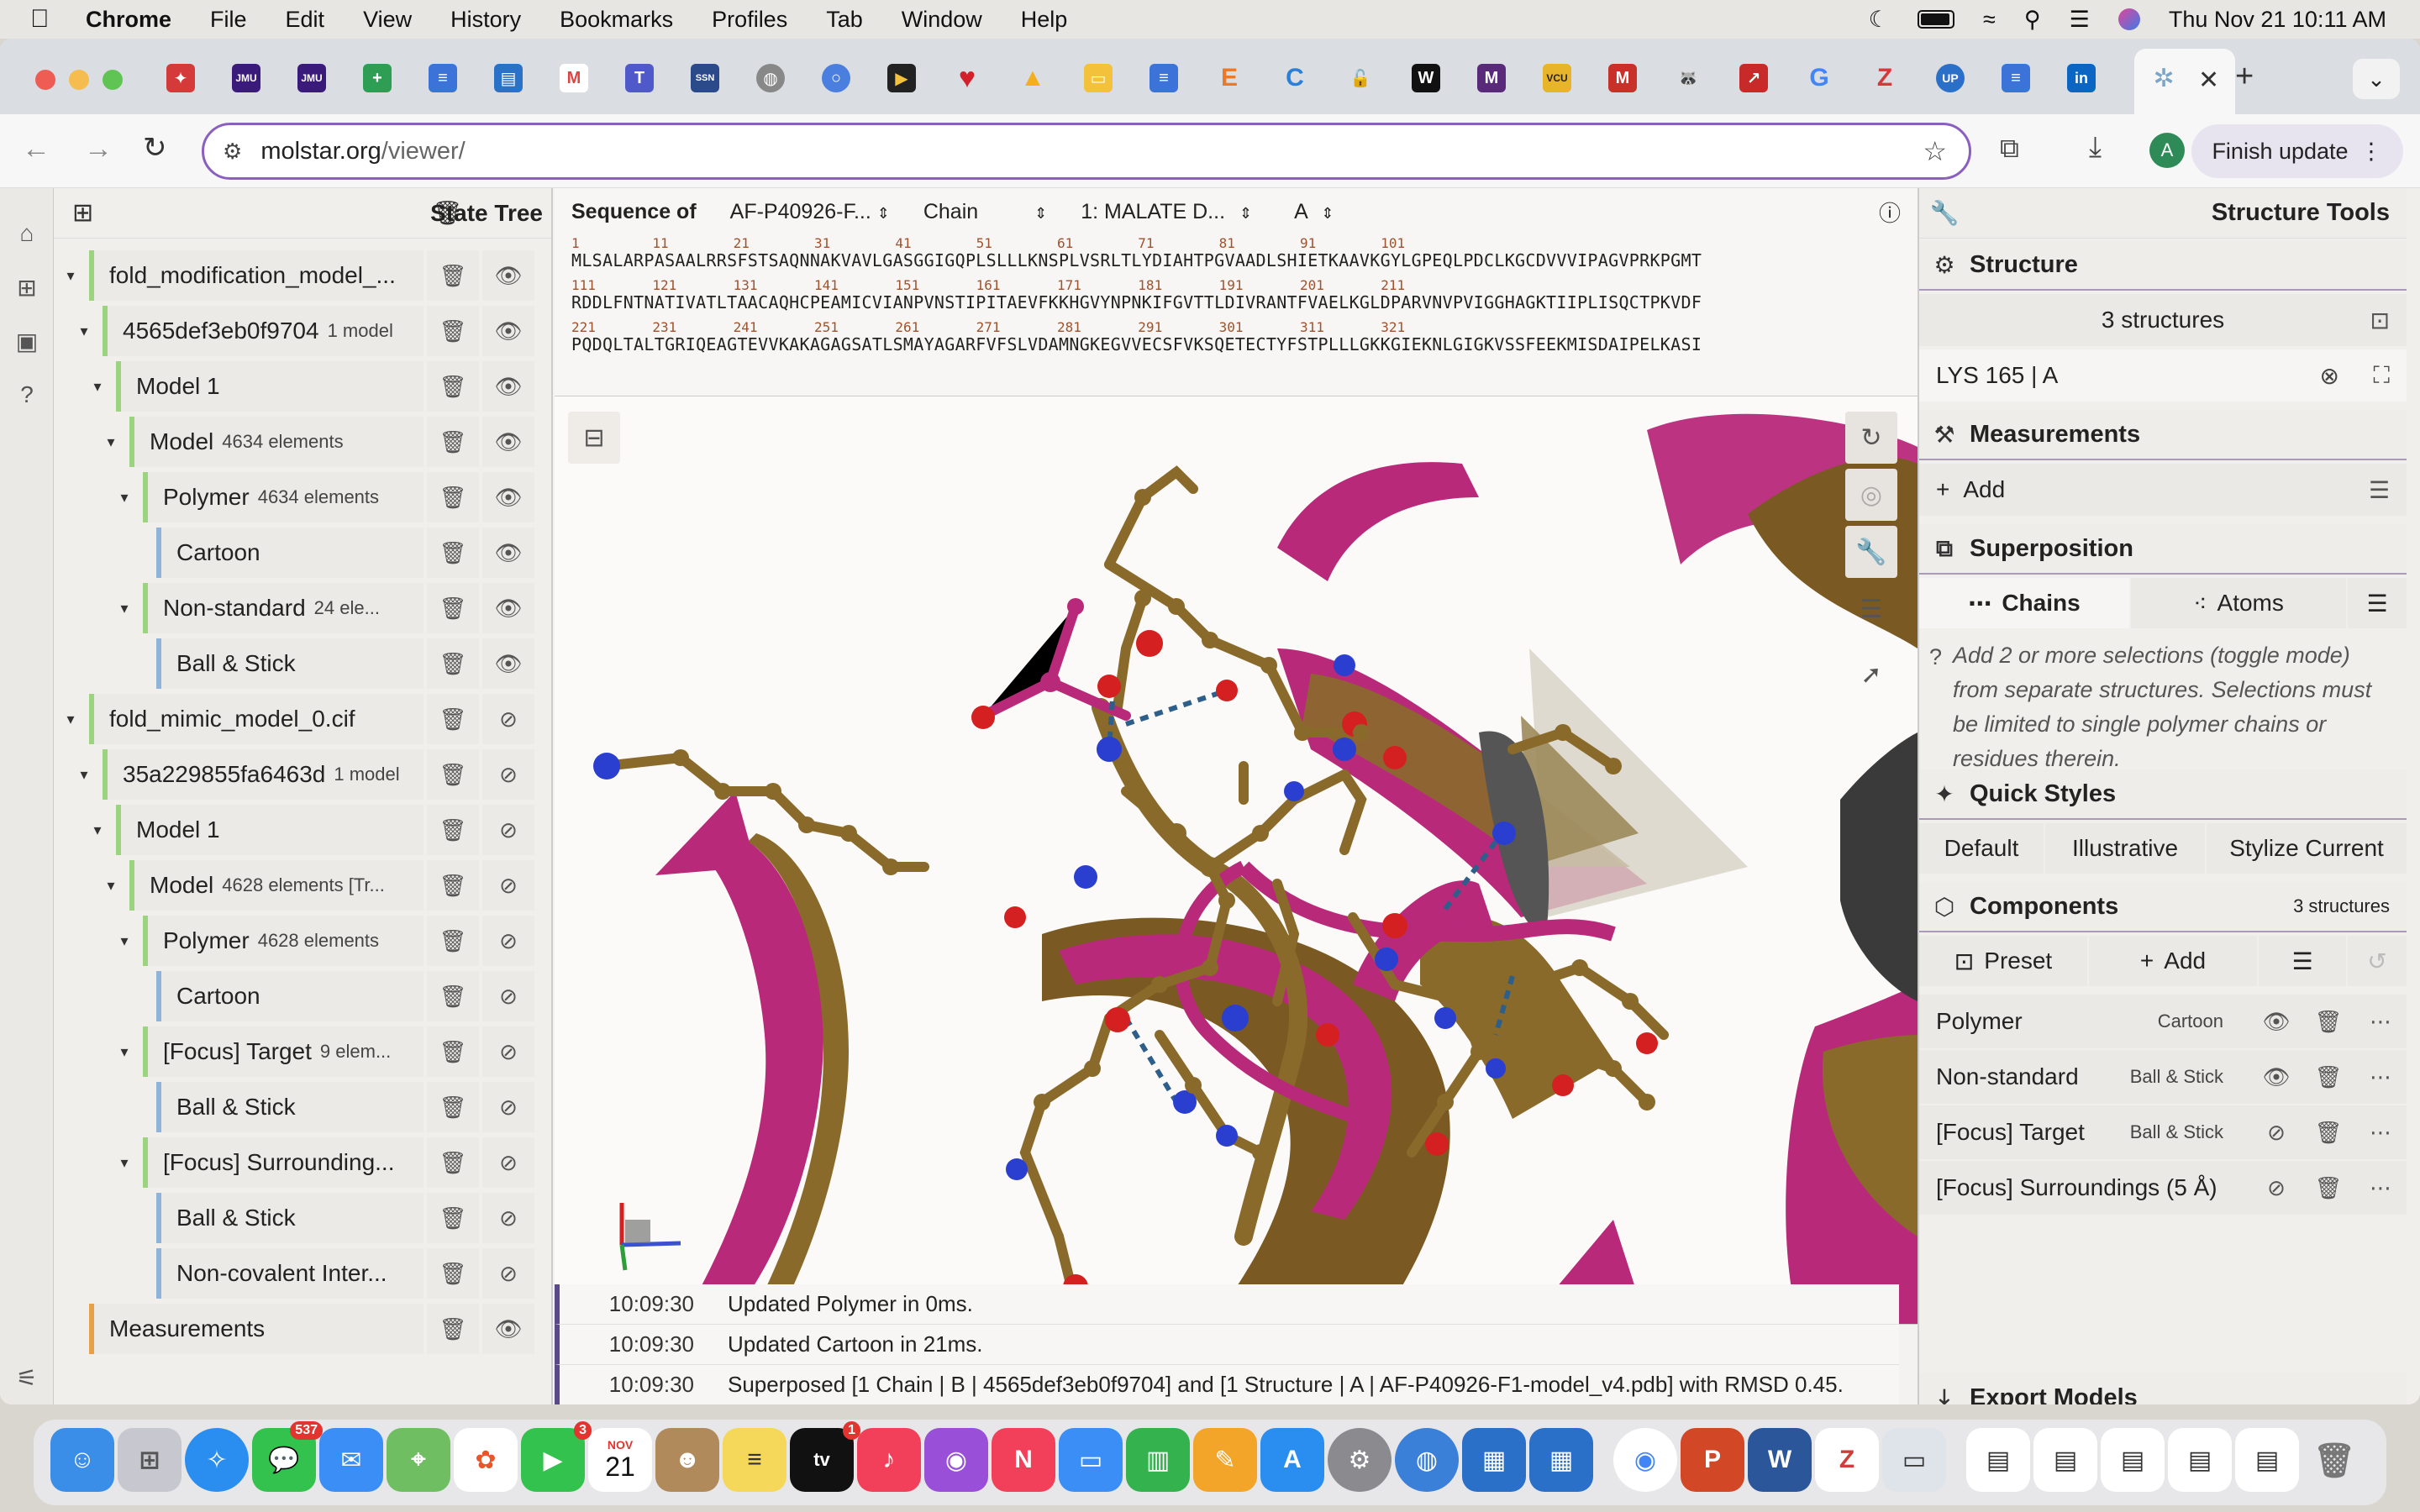 The width and height of the screenshot is (2420, 1512). Describe the element at coordinates (844, 20) in the screenshot. I see `menu-tab: Tab` at that location.